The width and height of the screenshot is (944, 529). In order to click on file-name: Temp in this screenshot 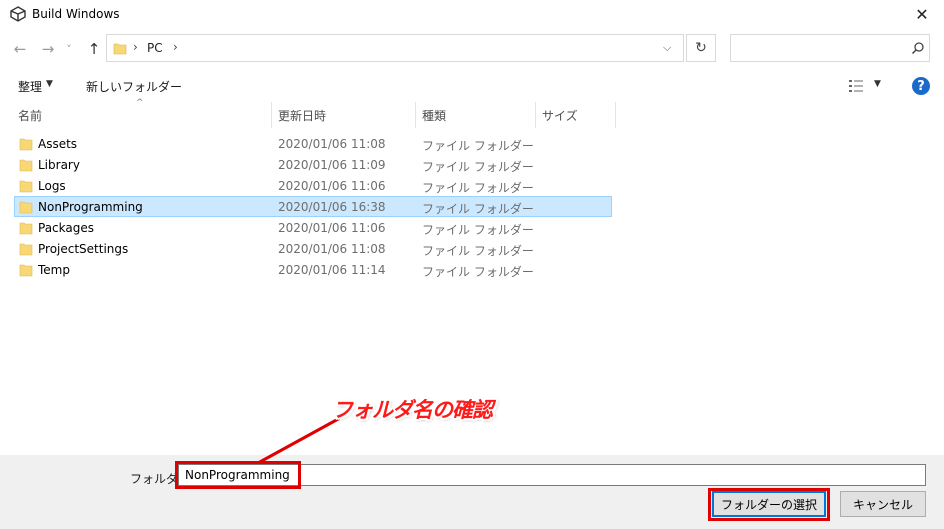, I will do `click(54, 270)`.